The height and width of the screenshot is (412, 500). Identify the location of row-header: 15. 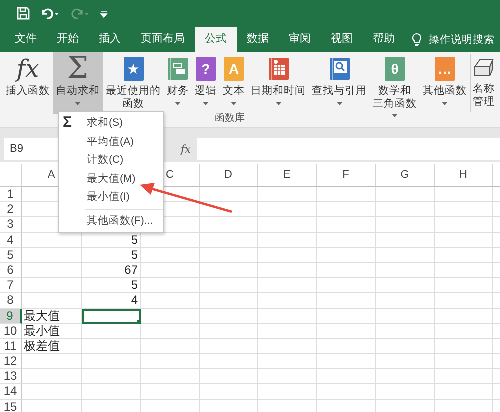
(11, 406).